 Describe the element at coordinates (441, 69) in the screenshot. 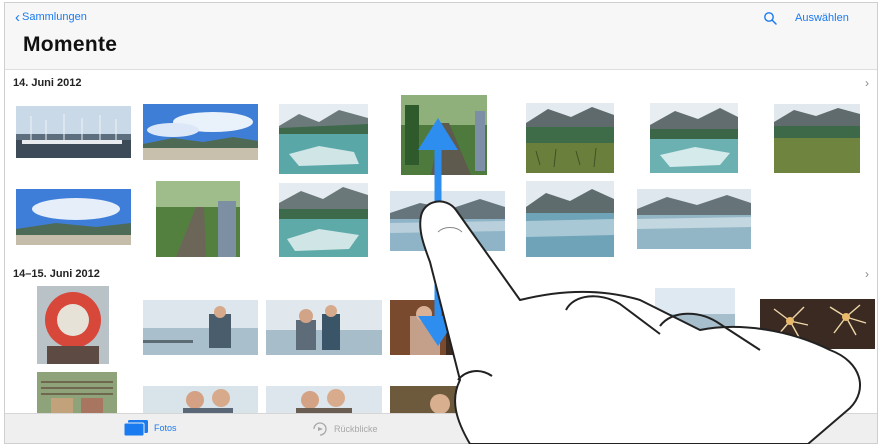

I see `divider` at that location.